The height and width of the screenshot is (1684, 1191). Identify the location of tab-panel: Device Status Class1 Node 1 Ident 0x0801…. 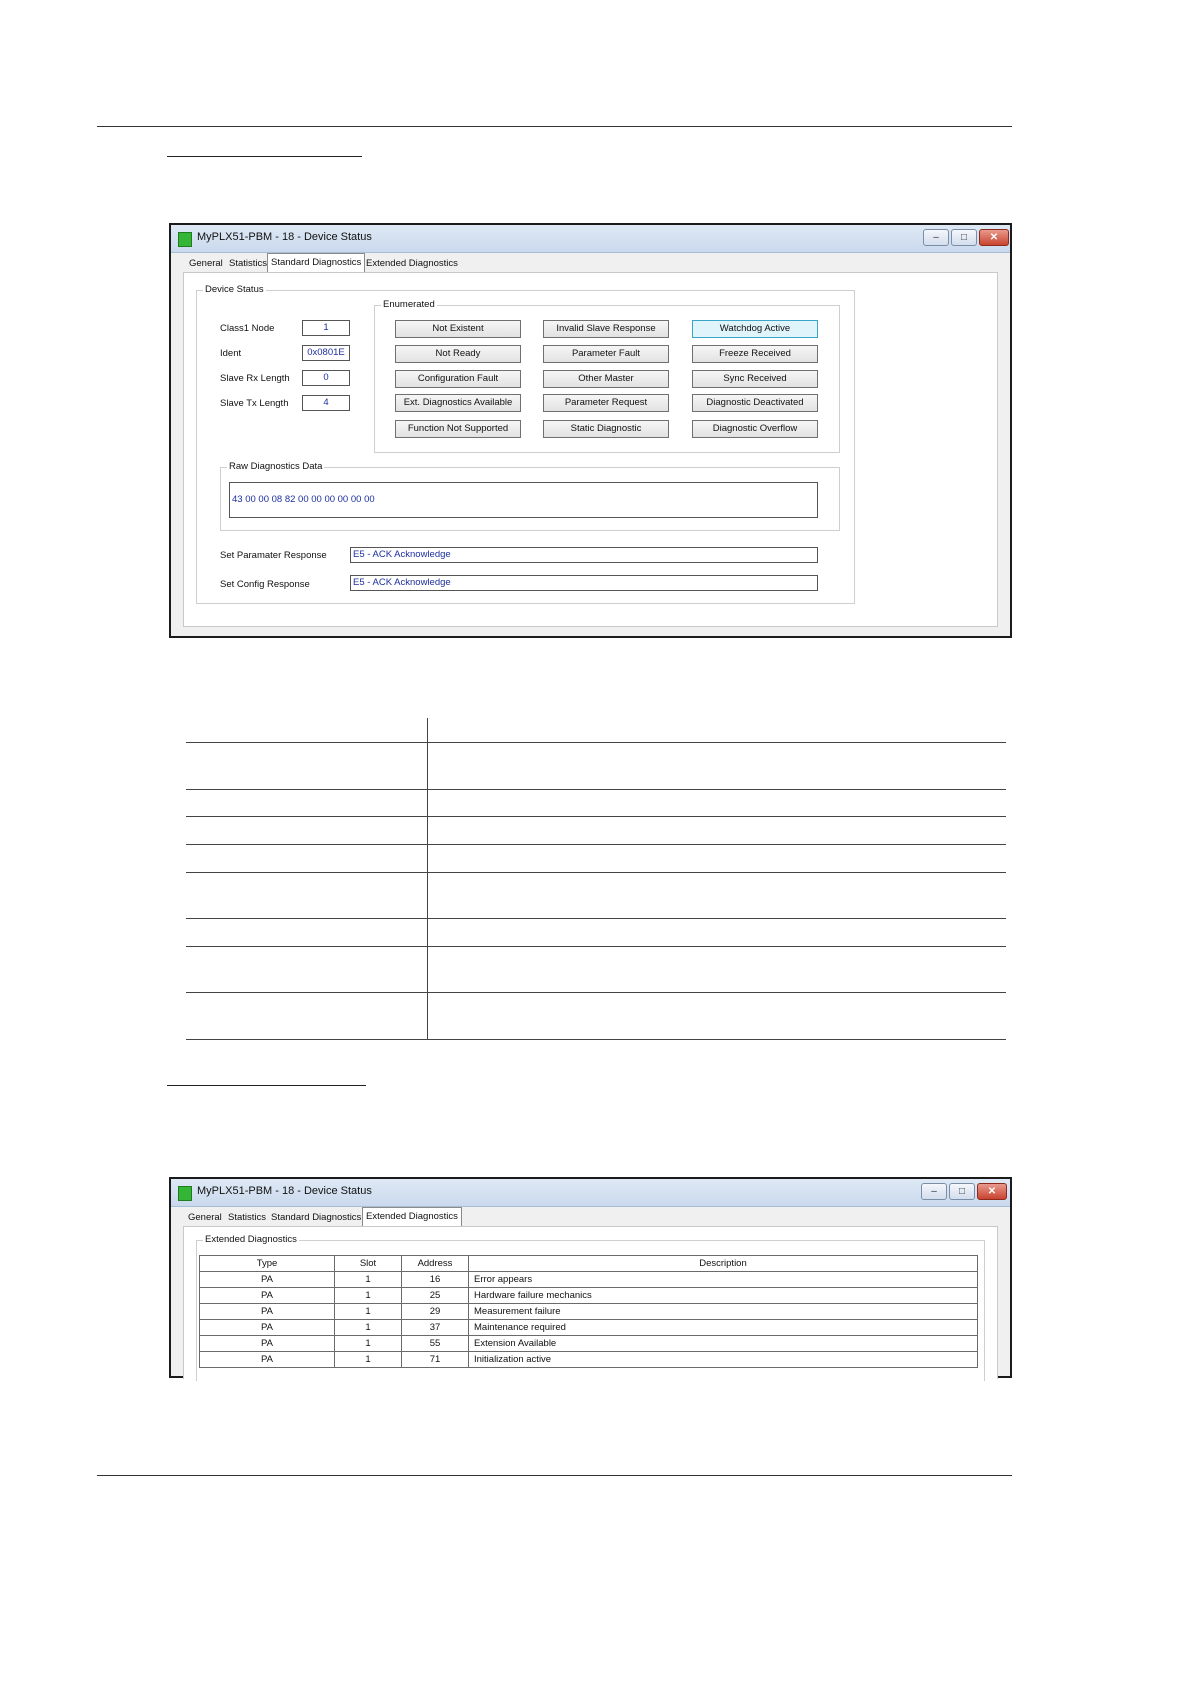
(590, 449).